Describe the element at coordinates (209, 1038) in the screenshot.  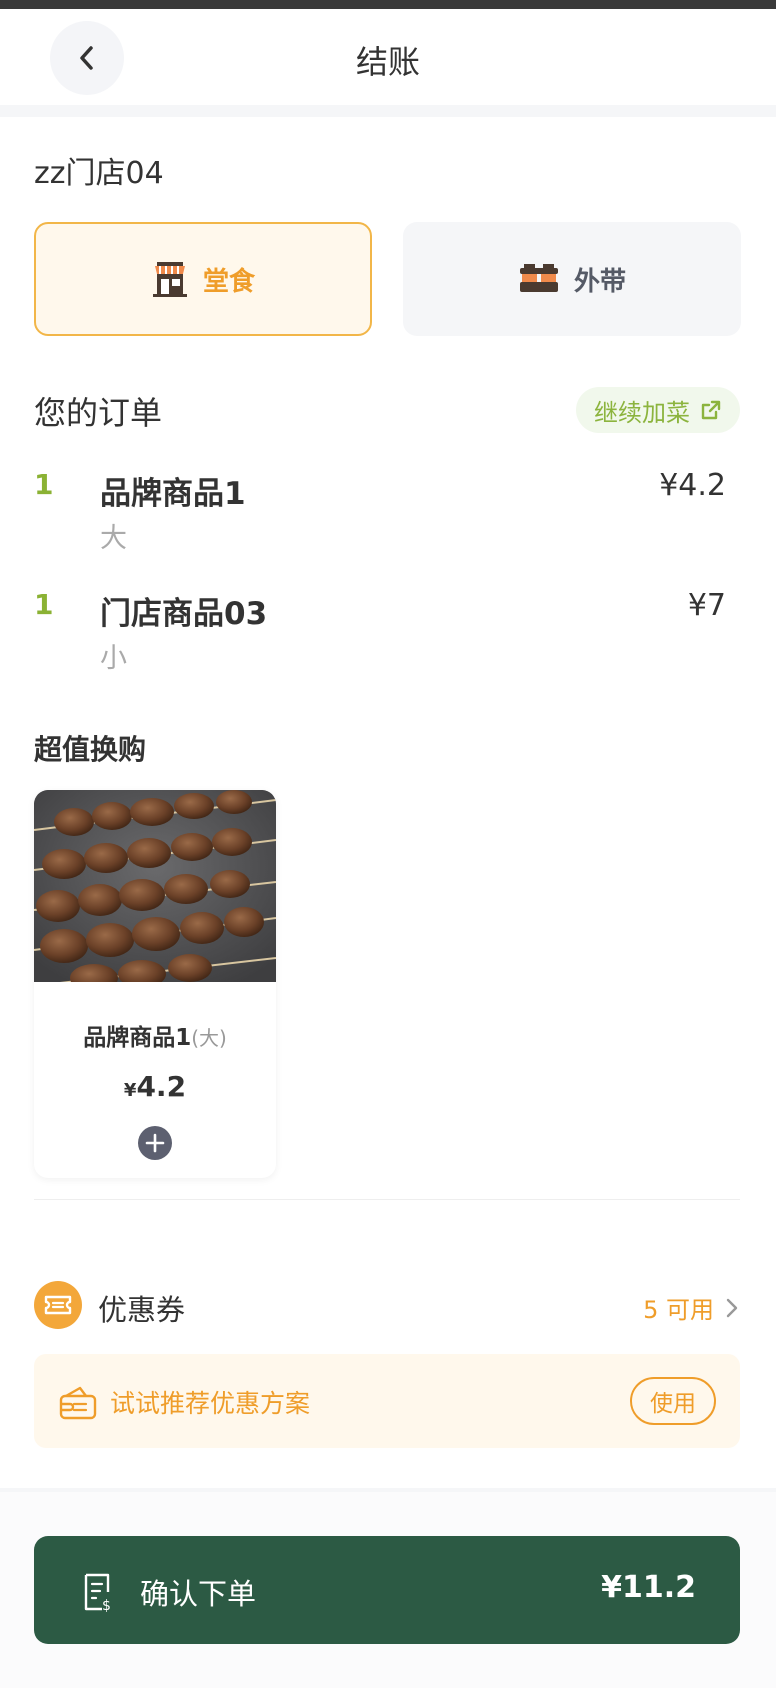
I see `deal-product-spec: (大)` at that location.